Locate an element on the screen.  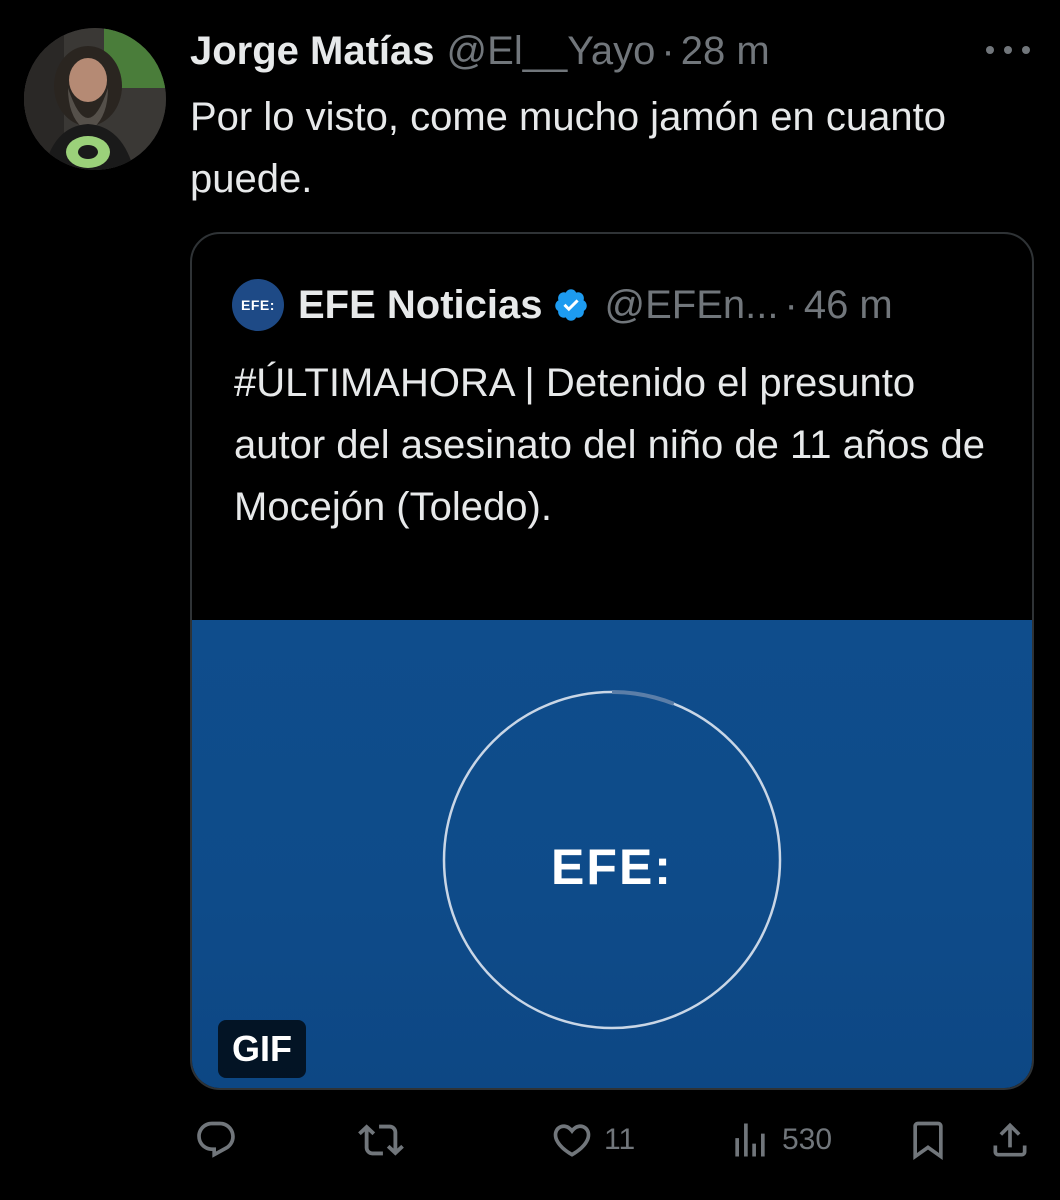
bookmark-icon is located at coordinates (928, 1141).